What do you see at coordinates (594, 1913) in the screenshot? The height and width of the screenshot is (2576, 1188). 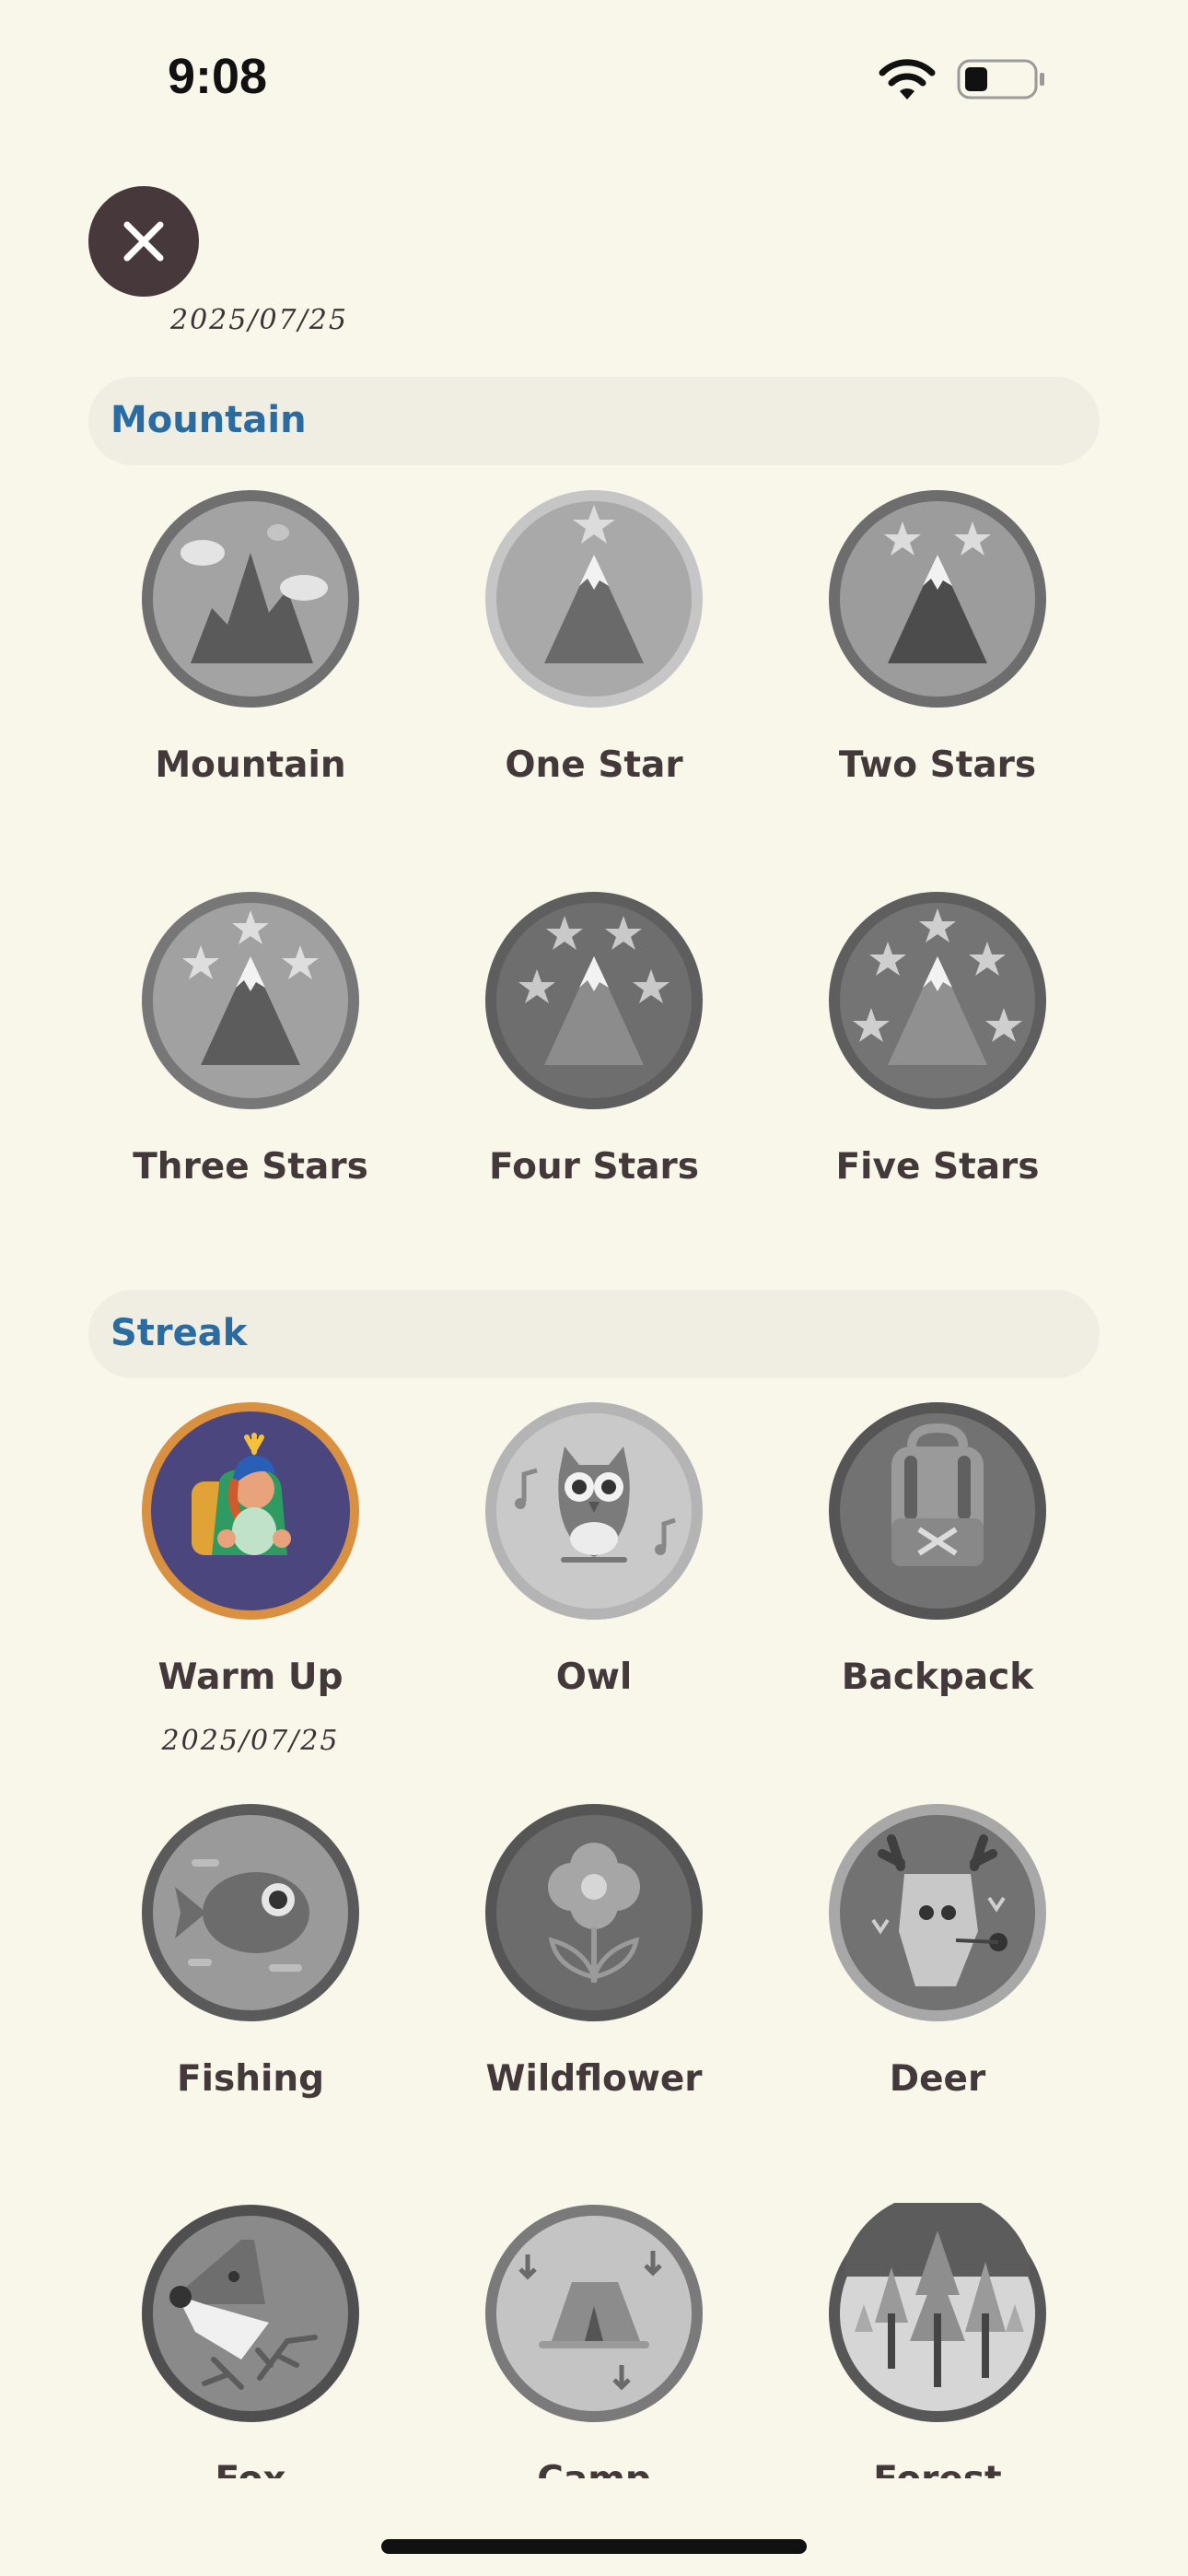 I see `flower-icon` at bounding box center [594, 1913].